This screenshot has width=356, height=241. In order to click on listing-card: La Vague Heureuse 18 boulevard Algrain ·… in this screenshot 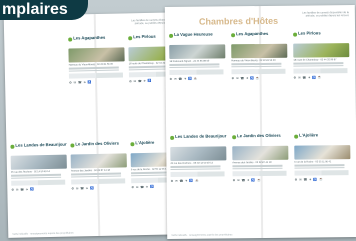, I will do `click(198, 56)`.